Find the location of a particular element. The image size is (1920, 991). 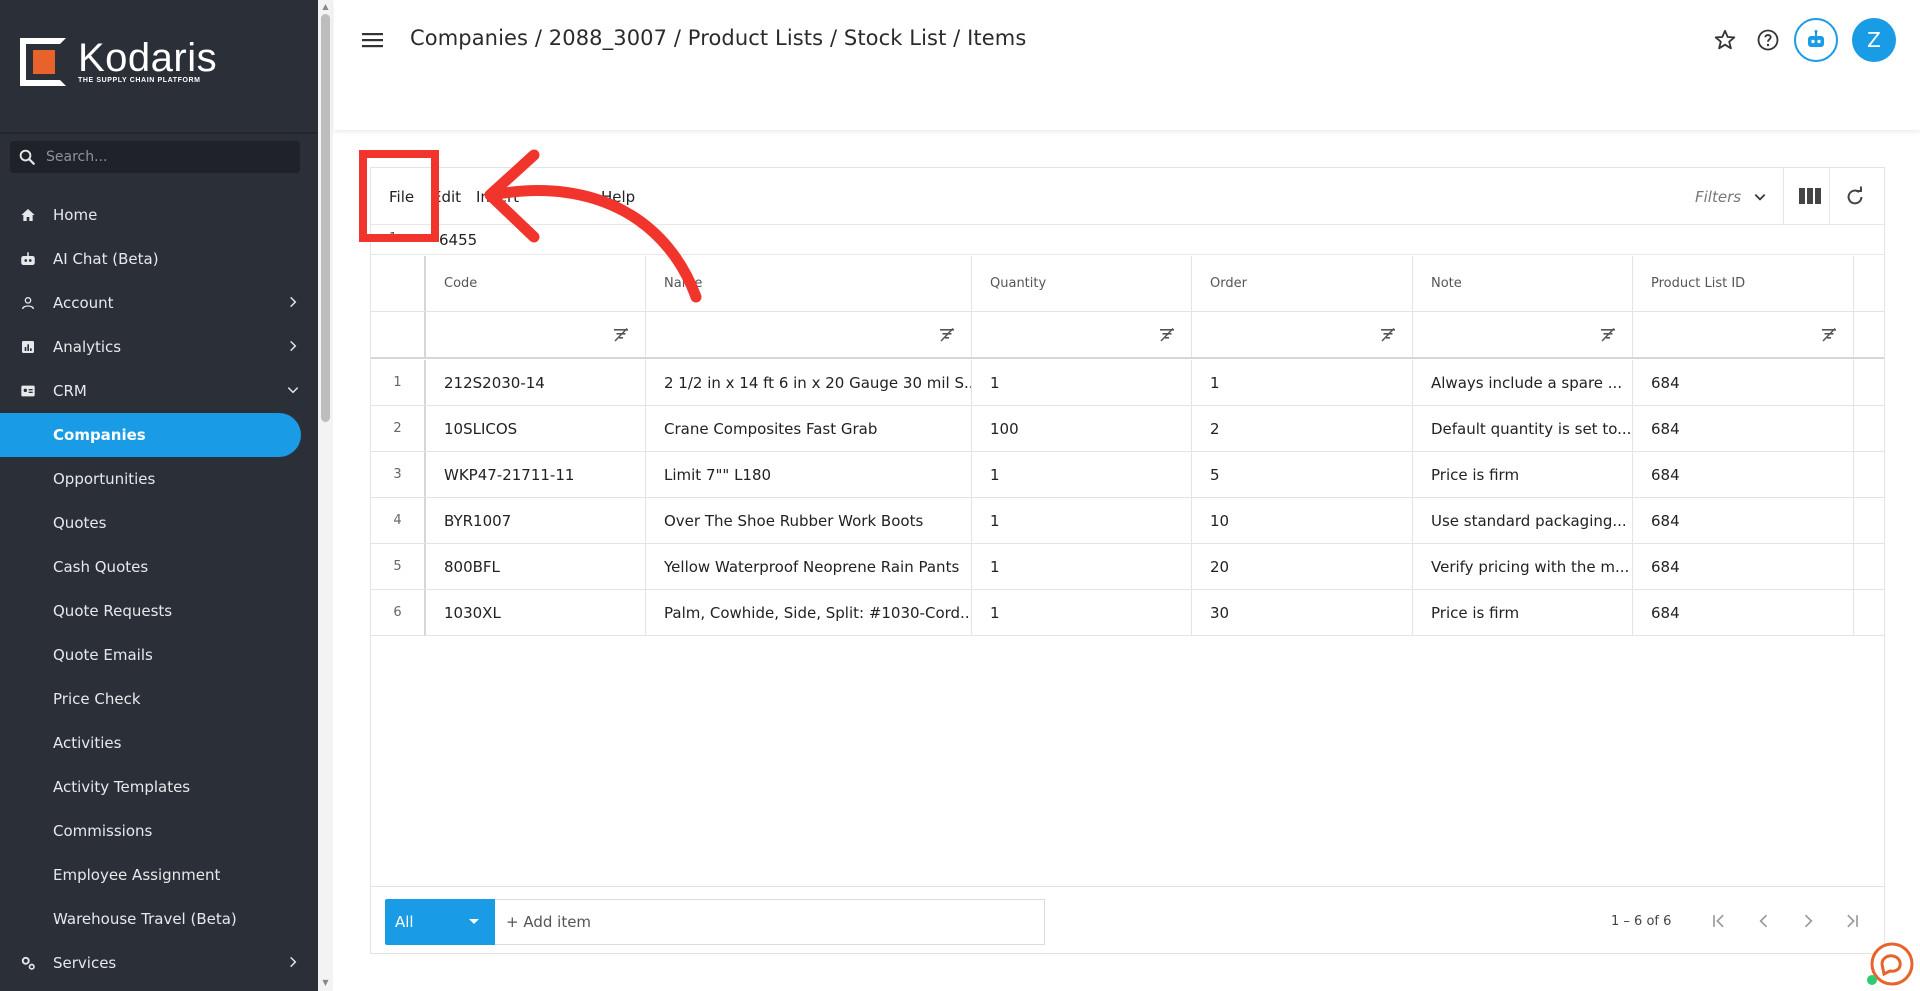

sidebar-item-commissions: Commissions is located at coordinates (159, 831).